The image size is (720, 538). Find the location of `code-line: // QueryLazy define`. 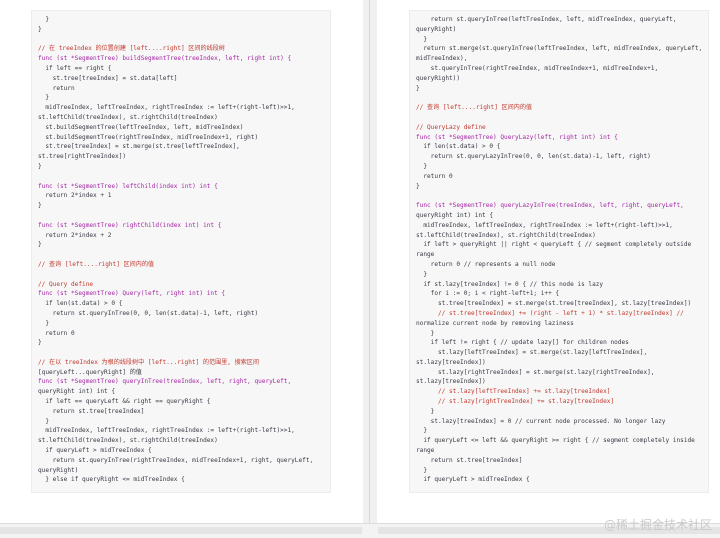

code-line: // QueryLazy define is located at coordinates (451, 127).